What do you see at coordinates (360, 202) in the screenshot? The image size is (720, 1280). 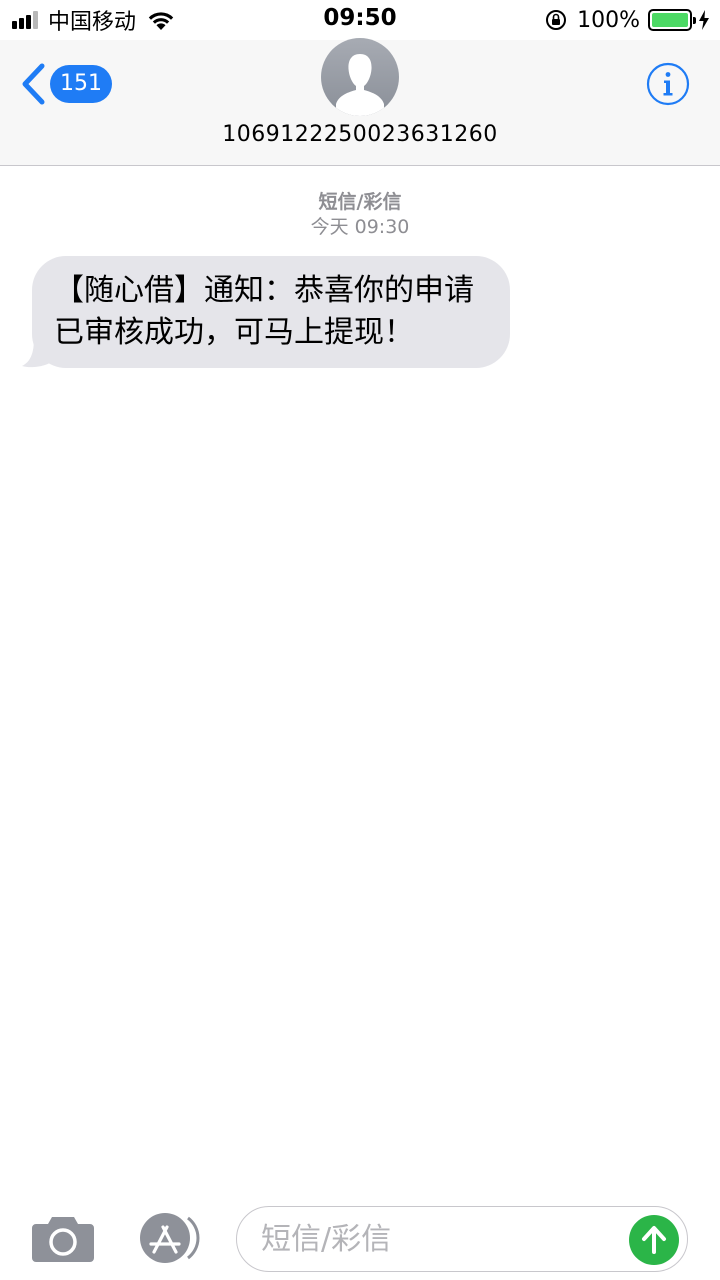 I see `message-type-label: 短信/彩信` at bounding box center [360, 202].